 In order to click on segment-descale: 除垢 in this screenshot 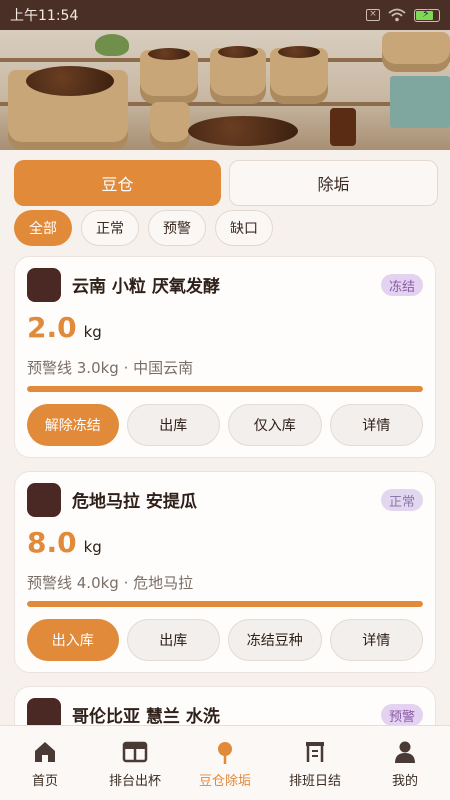, I will do `click(333, 183)`.